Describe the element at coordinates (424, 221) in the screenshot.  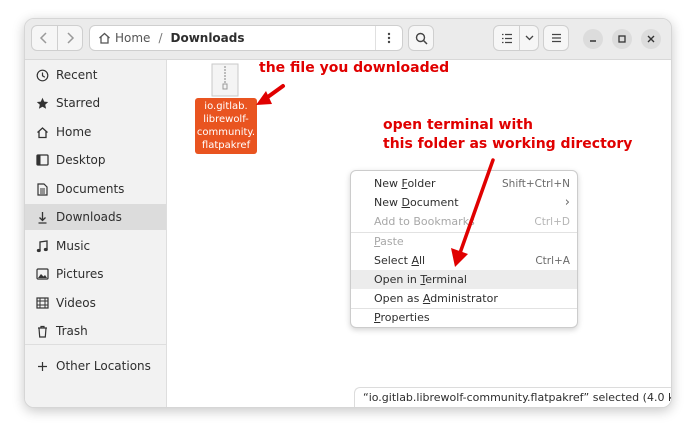
I see `menu-item-label: Add to Bookmarks` at that location.